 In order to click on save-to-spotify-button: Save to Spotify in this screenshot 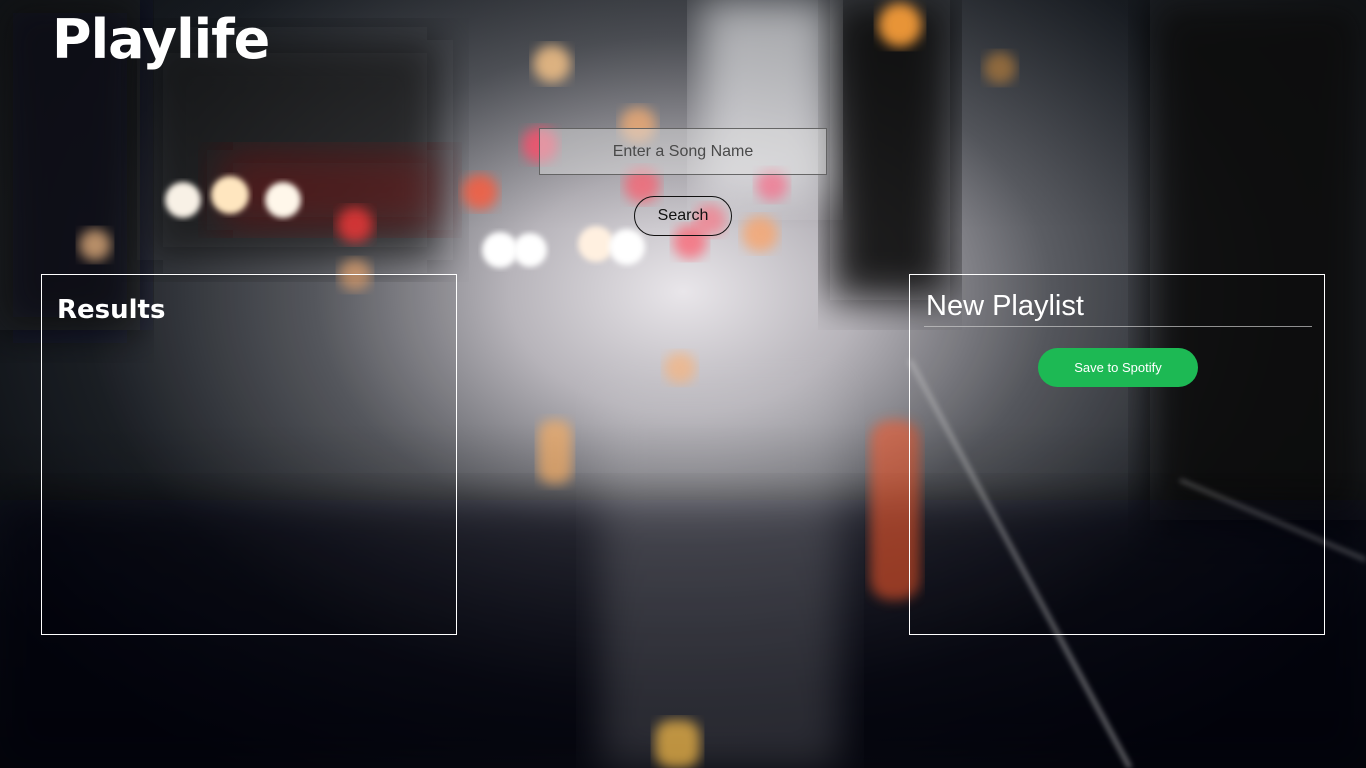, I will do `click(1118, 367)`.